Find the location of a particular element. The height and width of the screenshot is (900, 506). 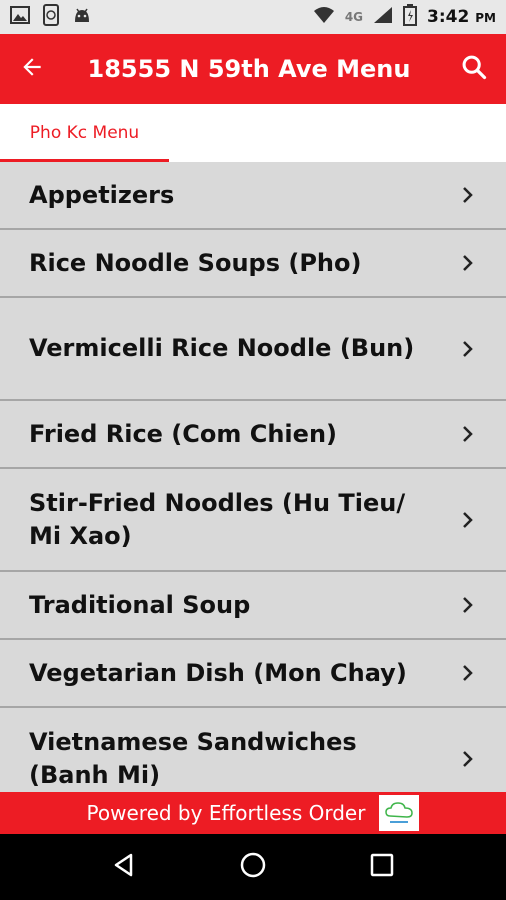

network-type: 4G is located at coordinates (354, 17).